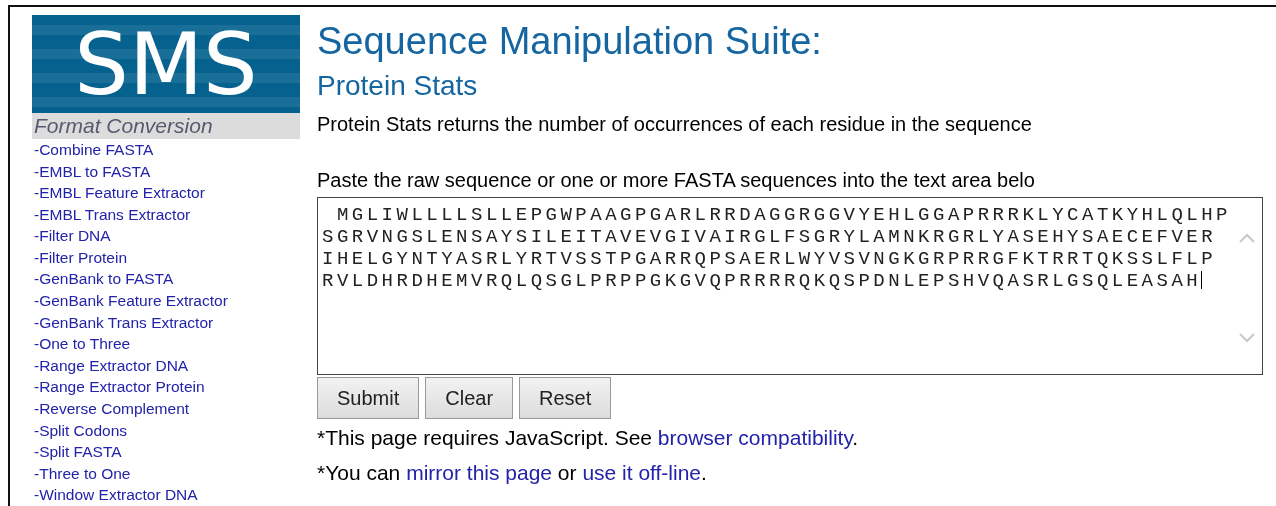  Describe the element at coordinates (570, 41) in the screenshot. I see `page-title: Sequence Manipulation Suite:` at that location.